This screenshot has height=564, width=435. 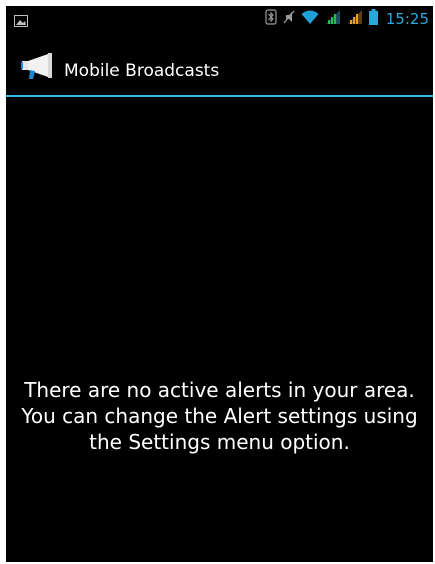 I want to click on megaphone-icon, so click(x=38, y=66).